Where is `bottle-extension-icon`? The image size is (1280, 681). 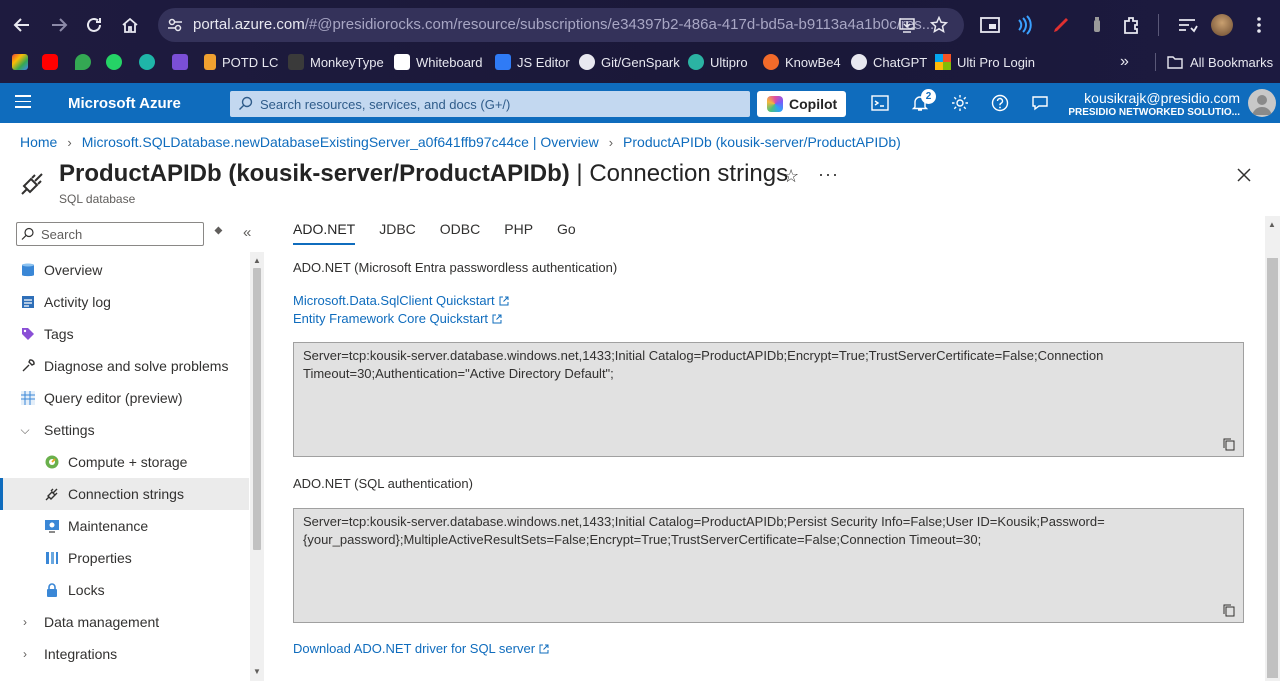
bottle-extension-icon is located at coordinates (1097, 25).